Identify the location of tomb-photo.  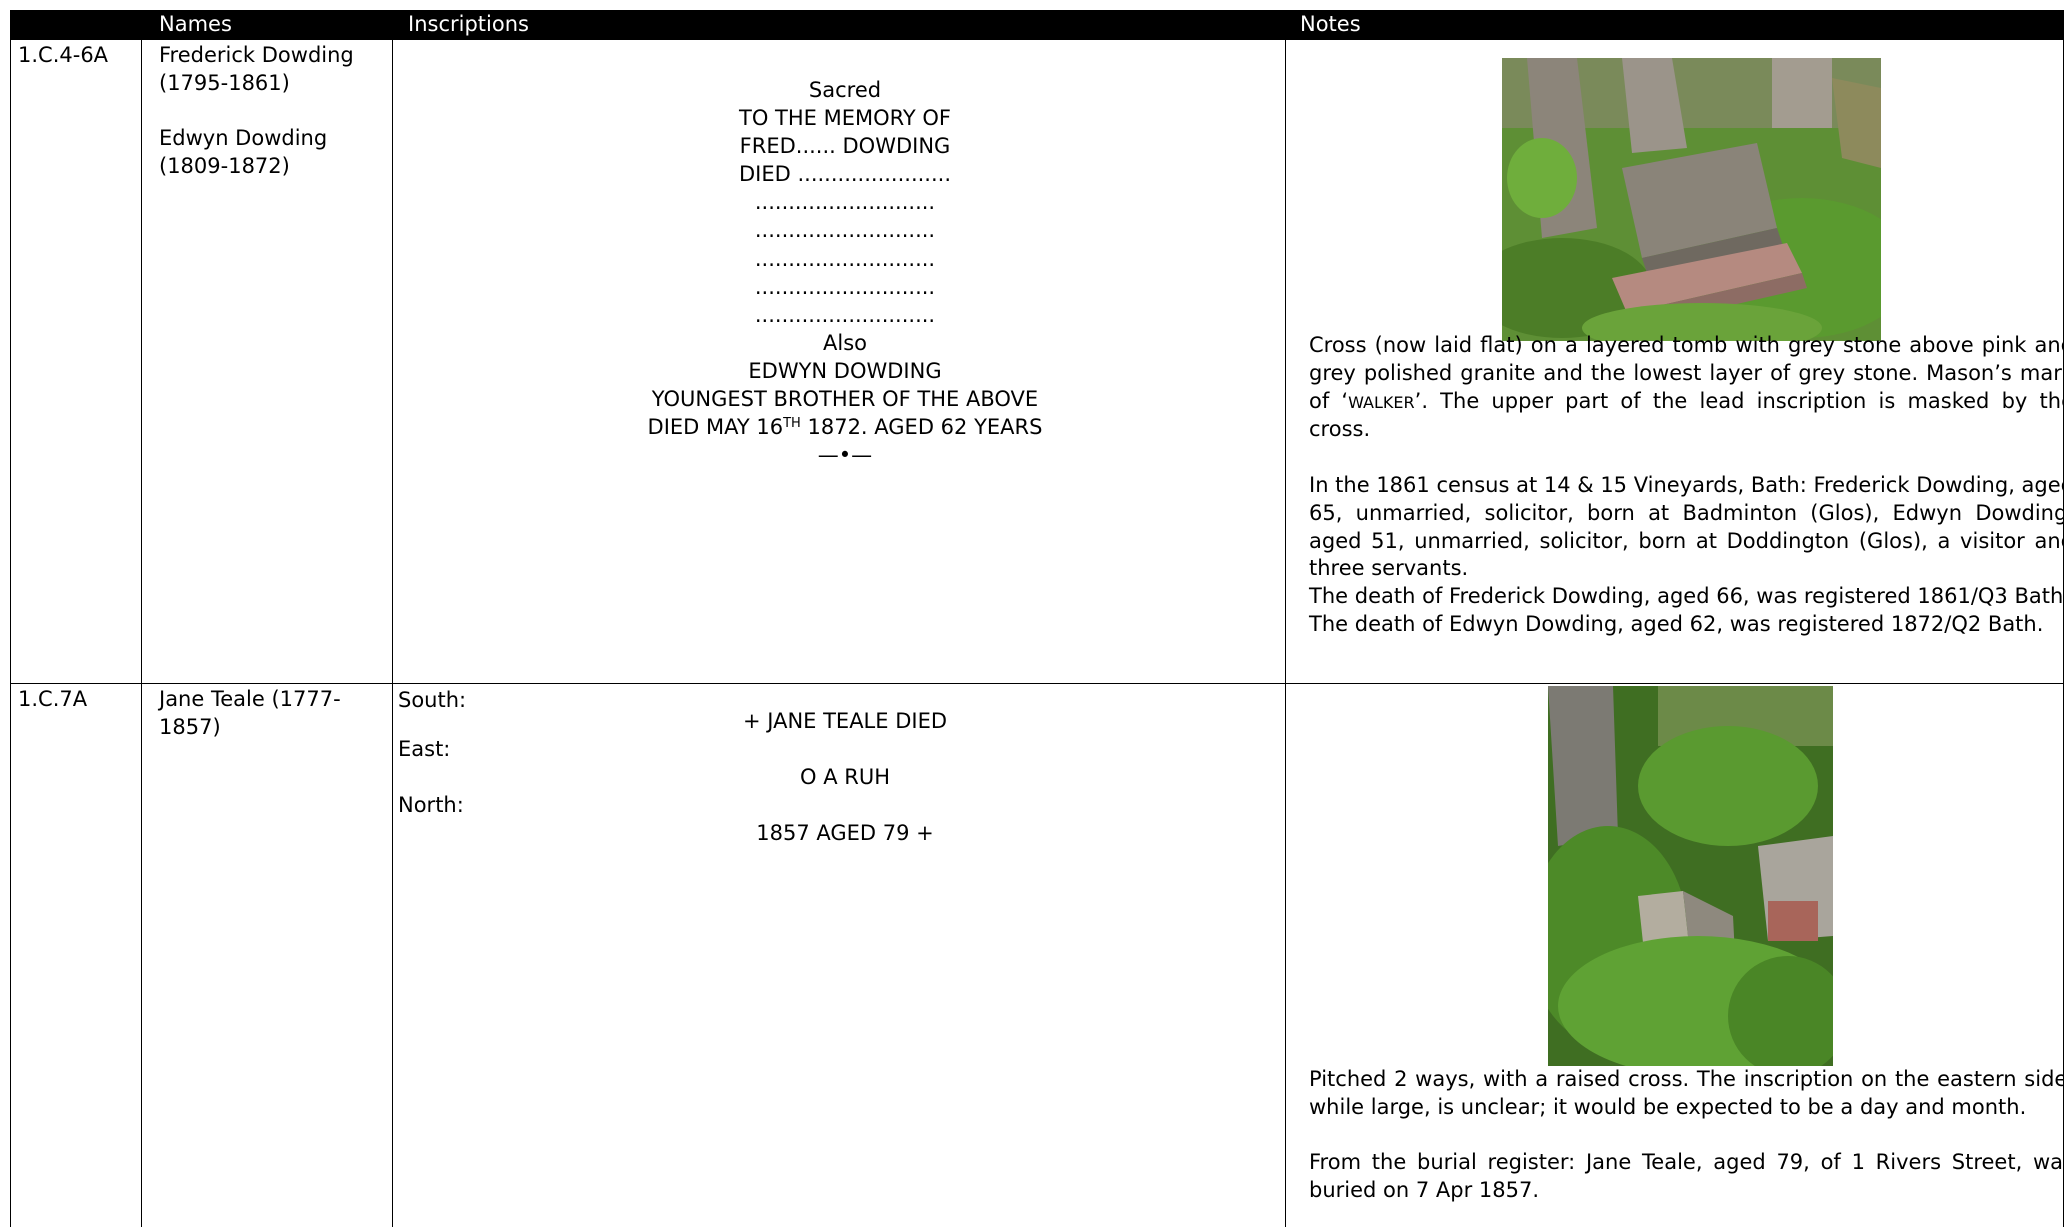
(1691, 199).